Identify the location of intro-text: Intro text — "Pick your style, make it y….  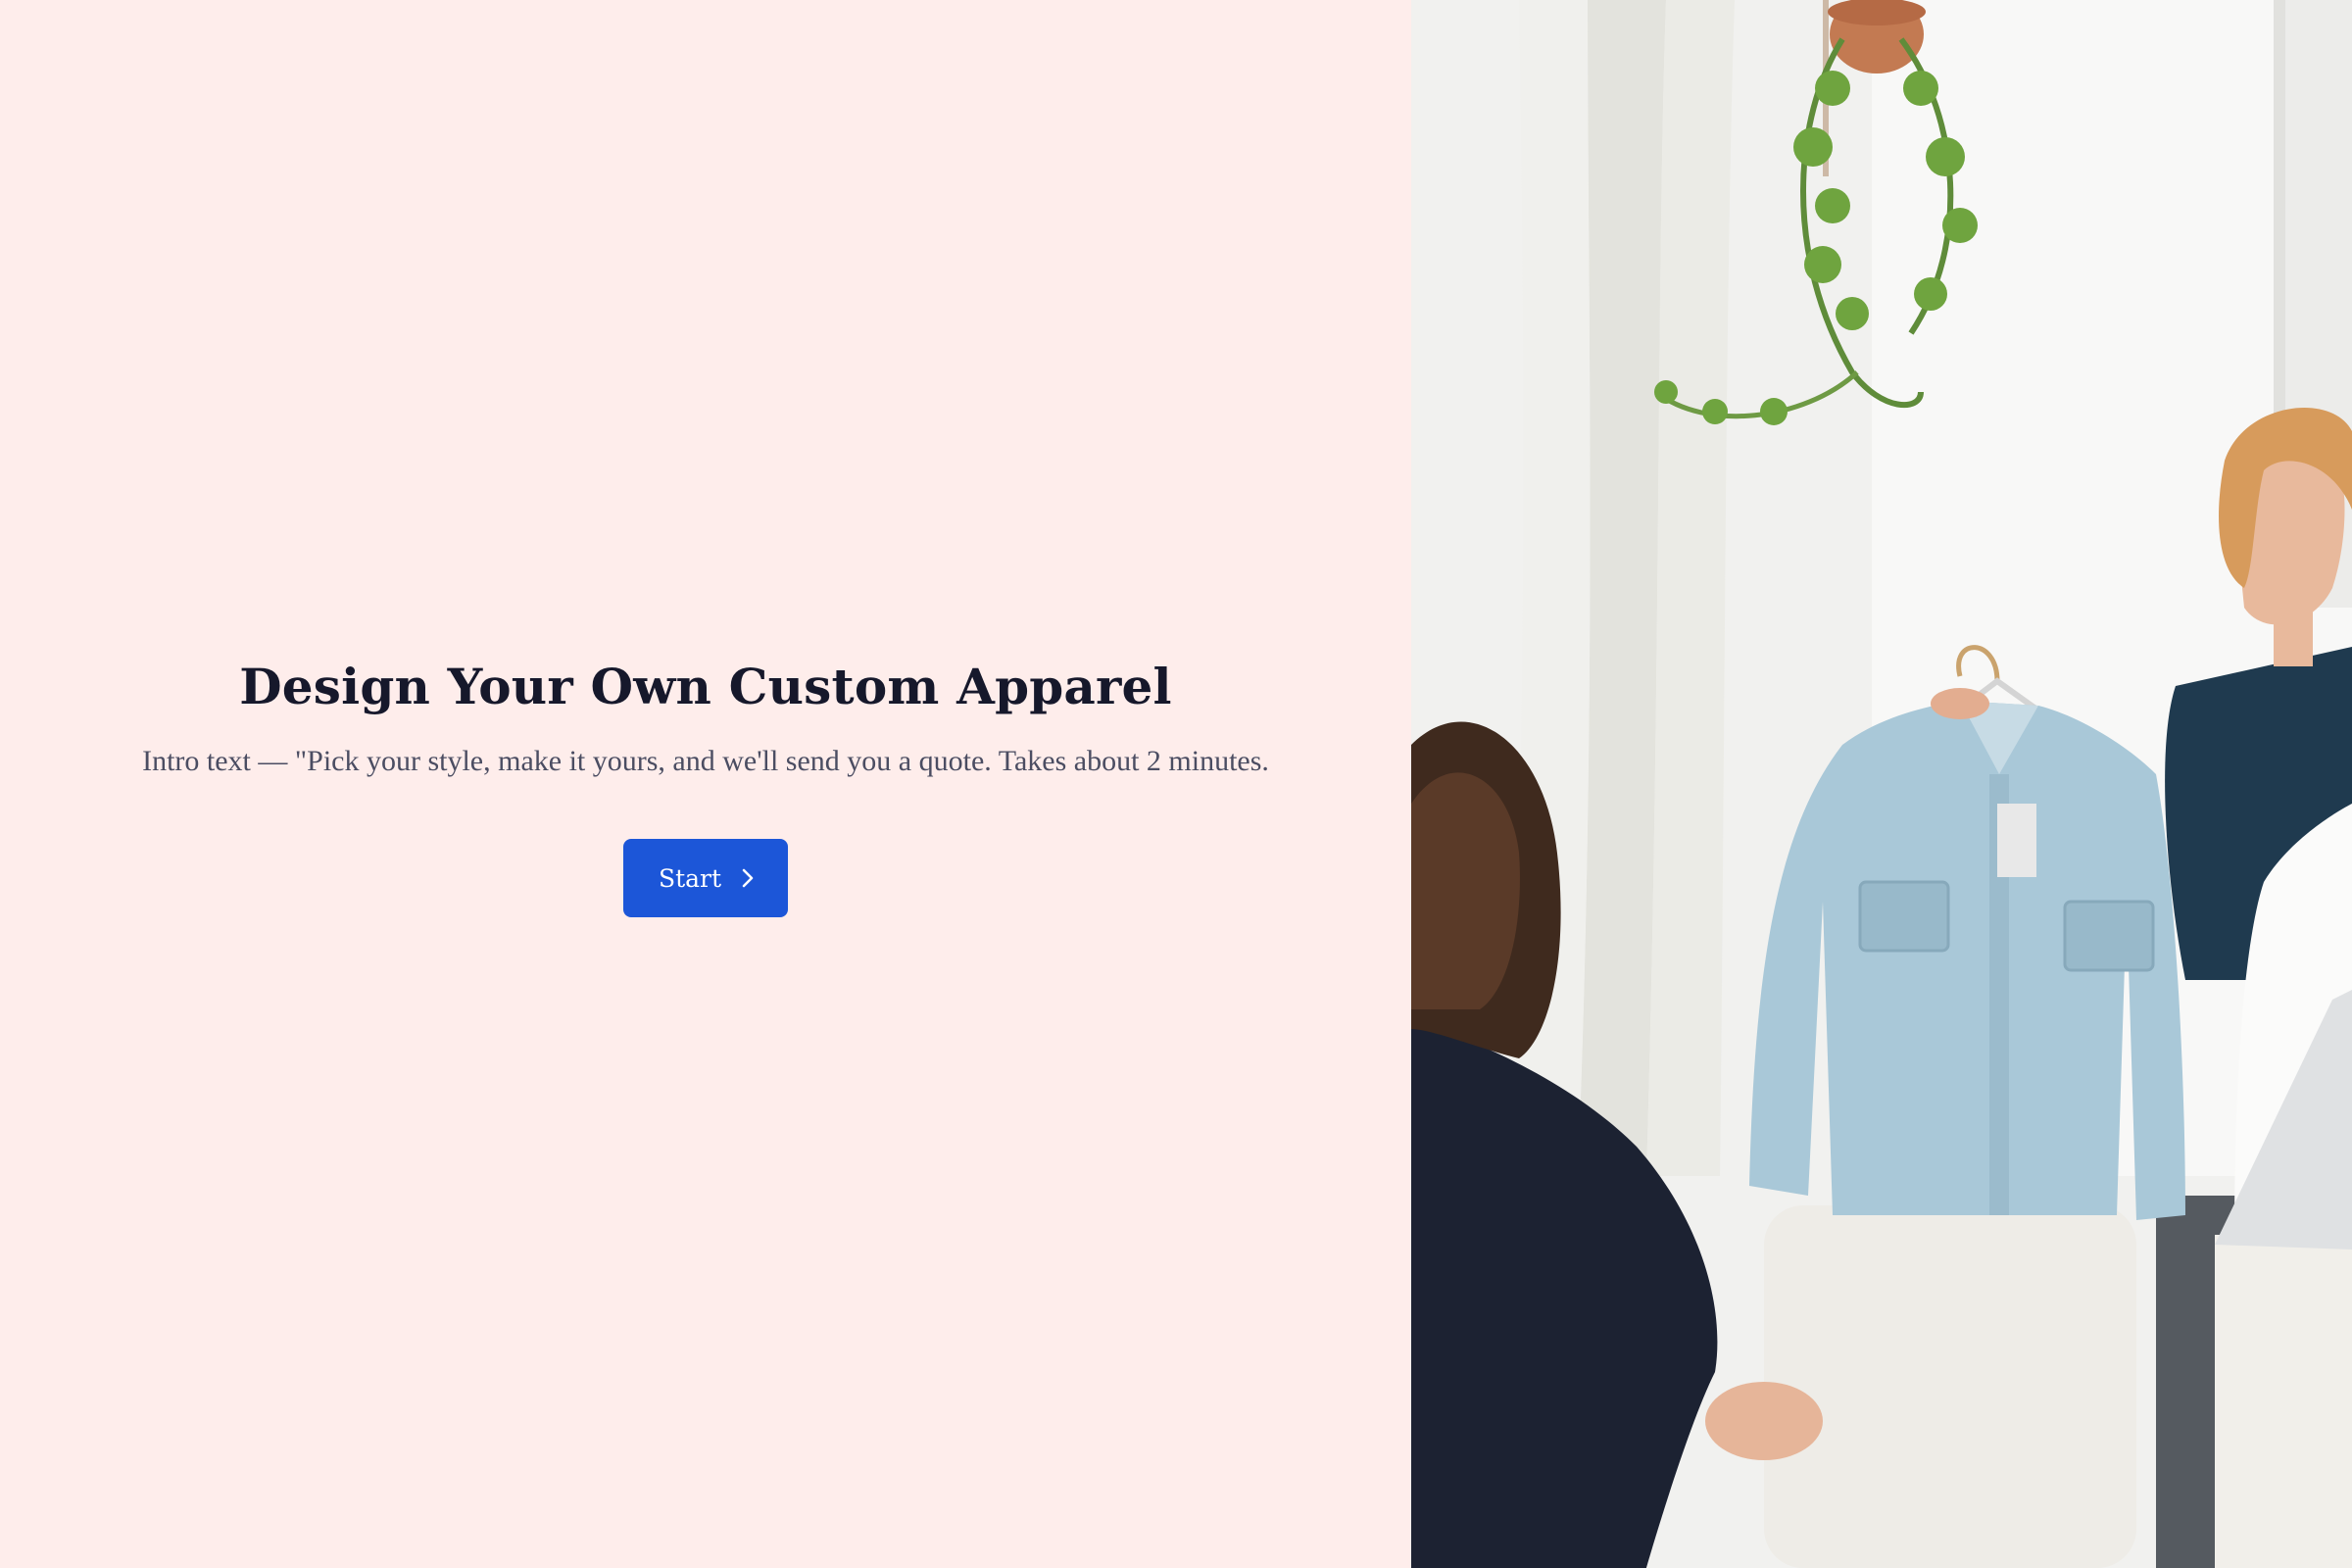
(705, 761).